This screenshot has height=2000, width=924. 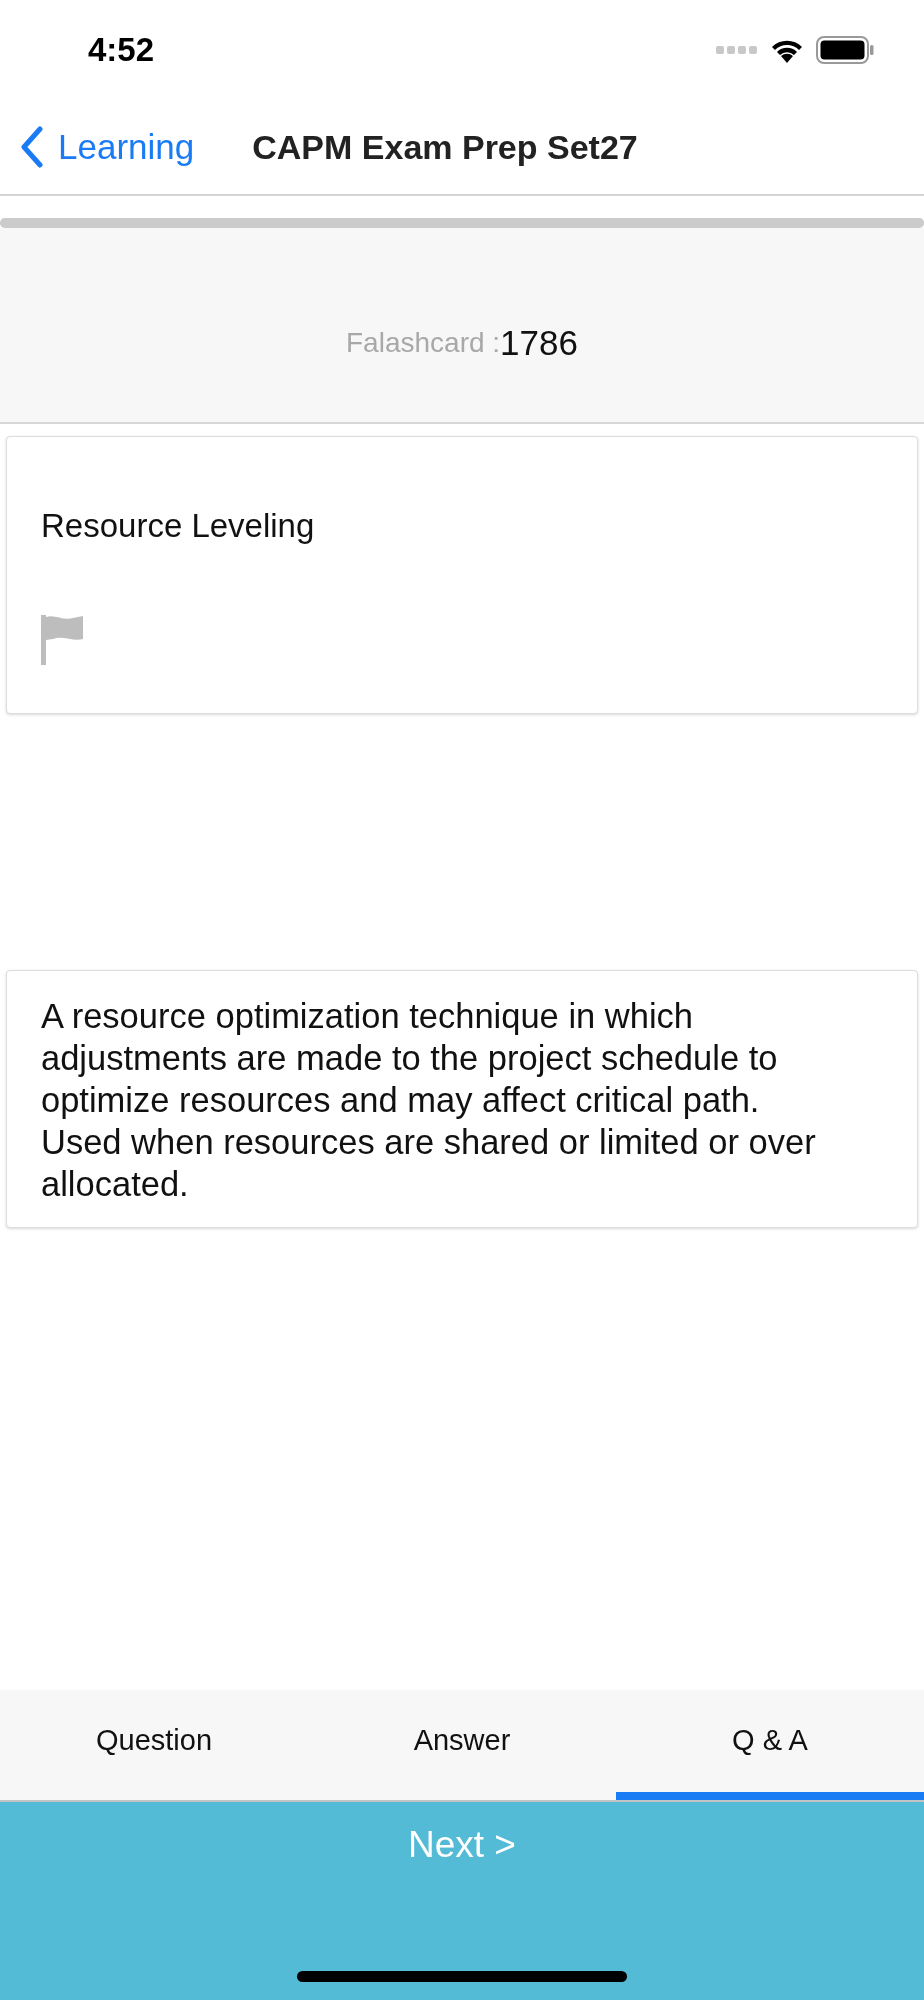 What do you see at coordinates (462, 1745) in the screenshot?
I see `tab: Answer` at bounding box center [462, 1745].